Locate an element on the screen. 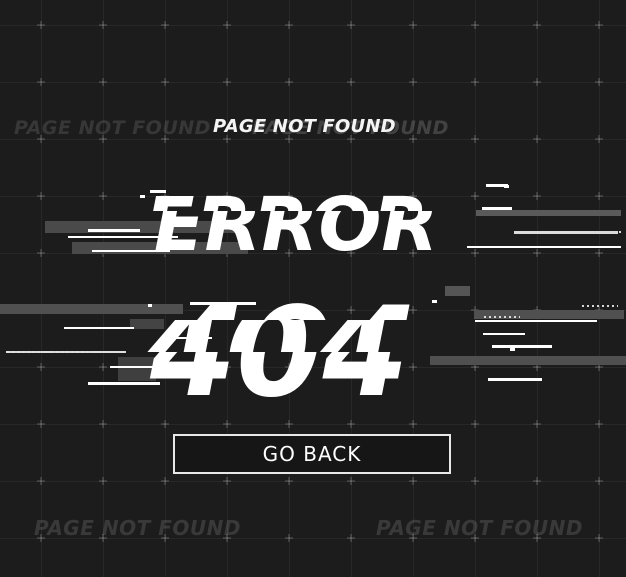 Image resolution: width=626 pixels, height=577 pixels. error-code: 404 404 404 is located at coordinates (278, 343).